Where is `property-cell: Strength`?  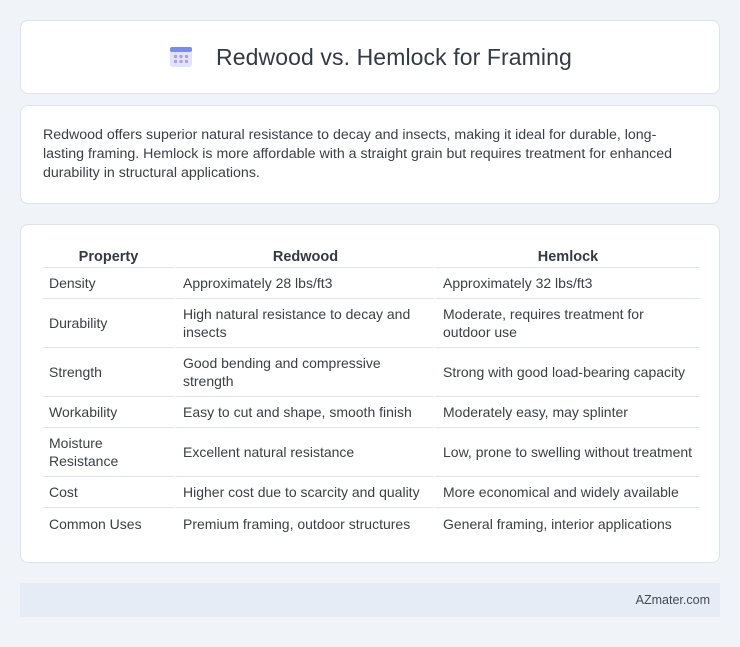
property-cell: Strength is located at coordinates (108, 372).